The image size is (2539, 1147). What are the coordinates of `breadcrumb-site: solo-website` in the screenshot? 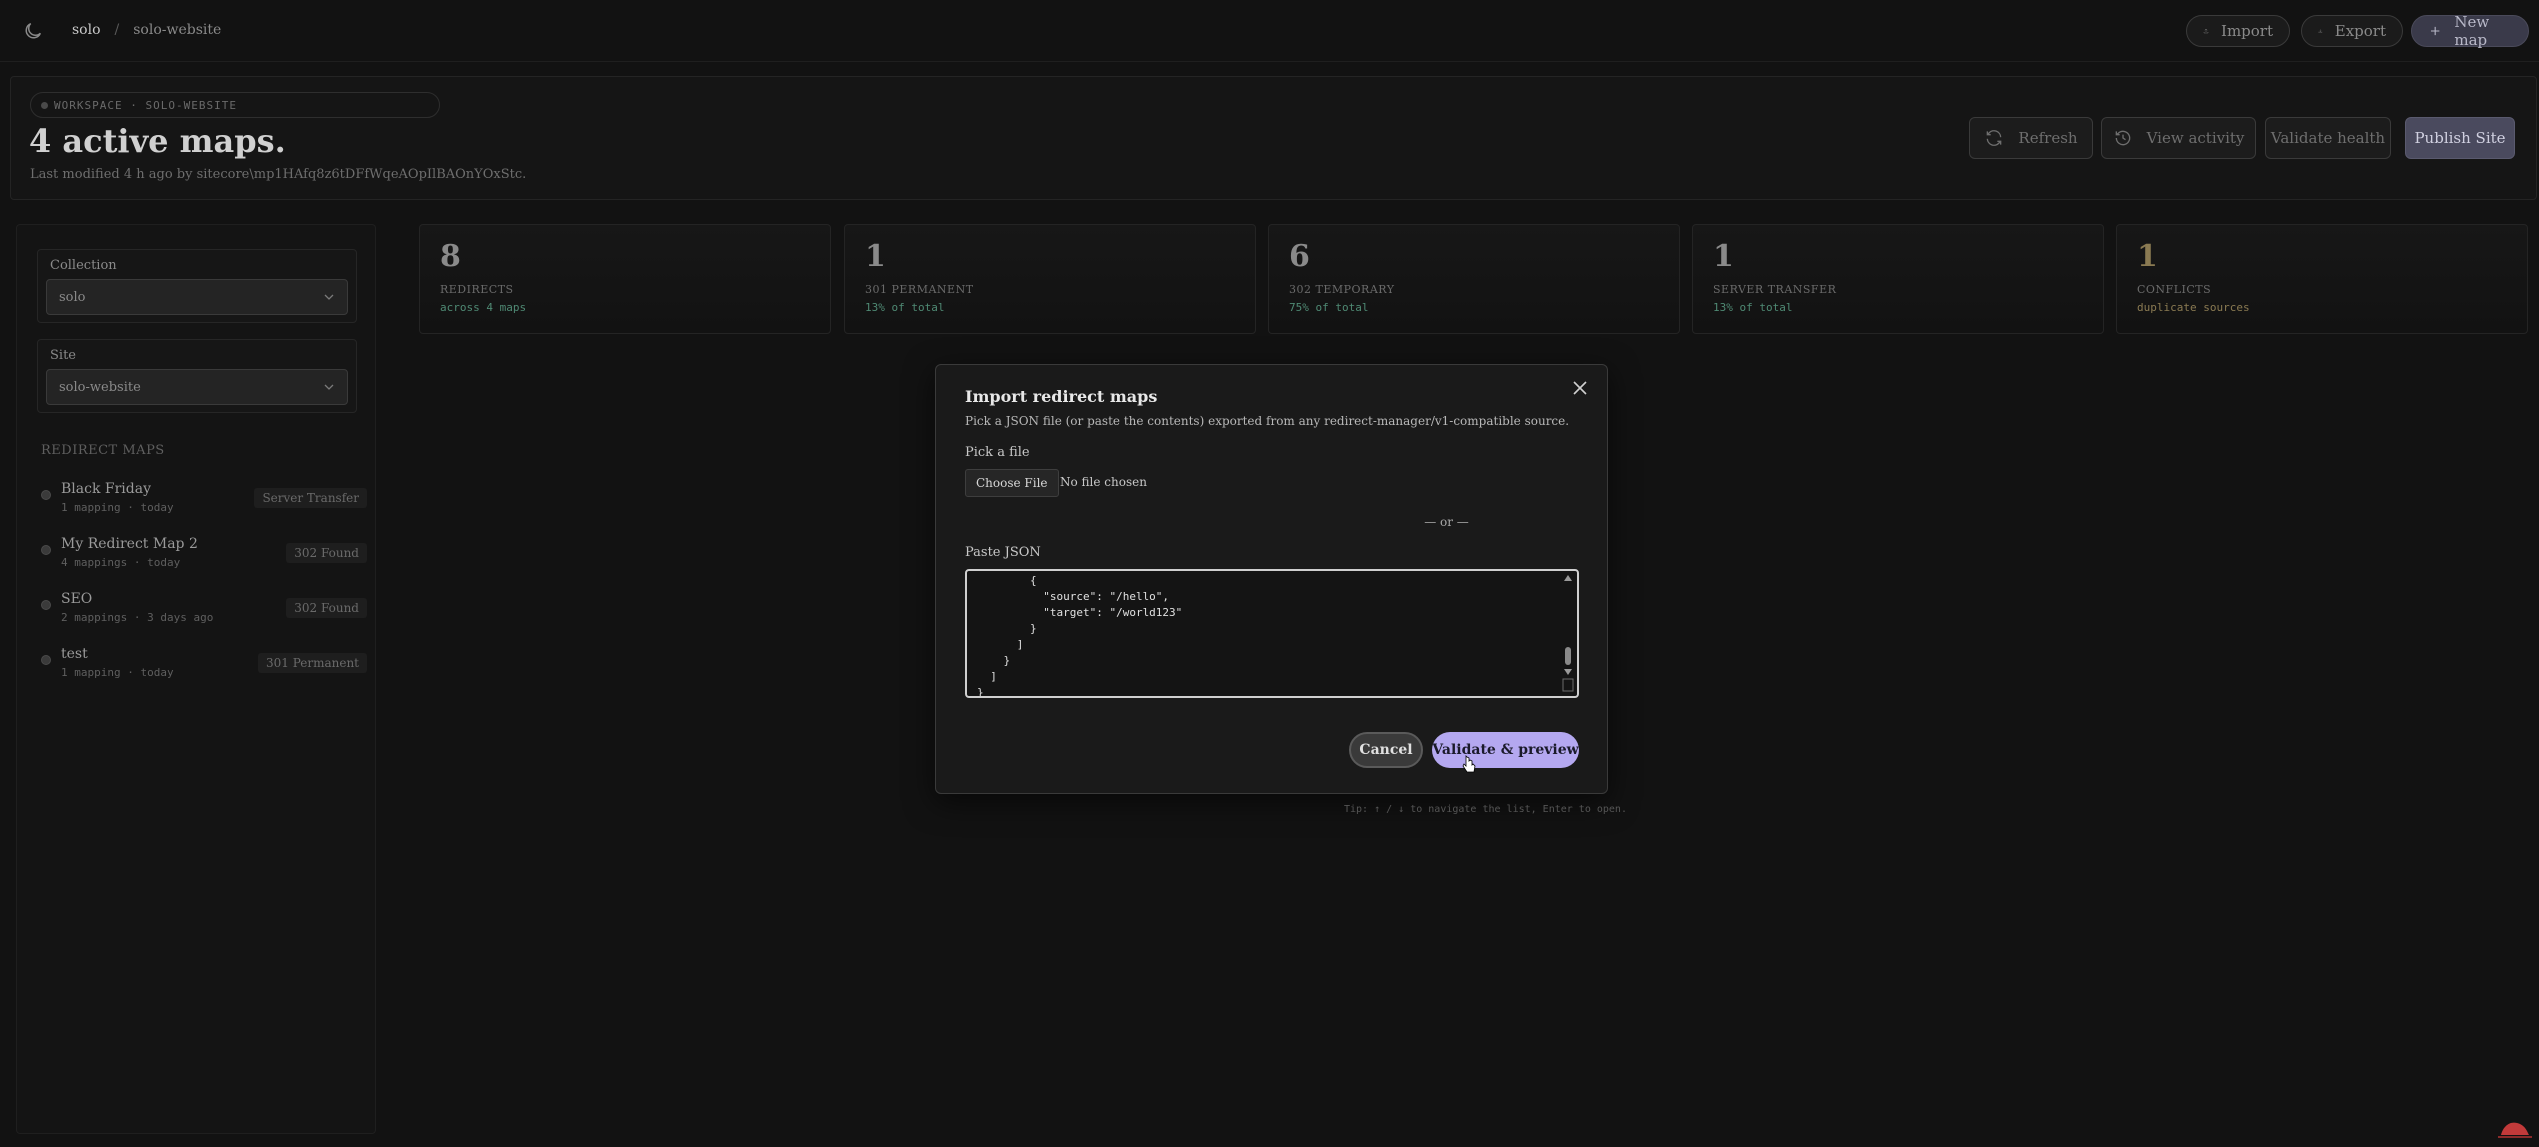 It's located at (177, 30).